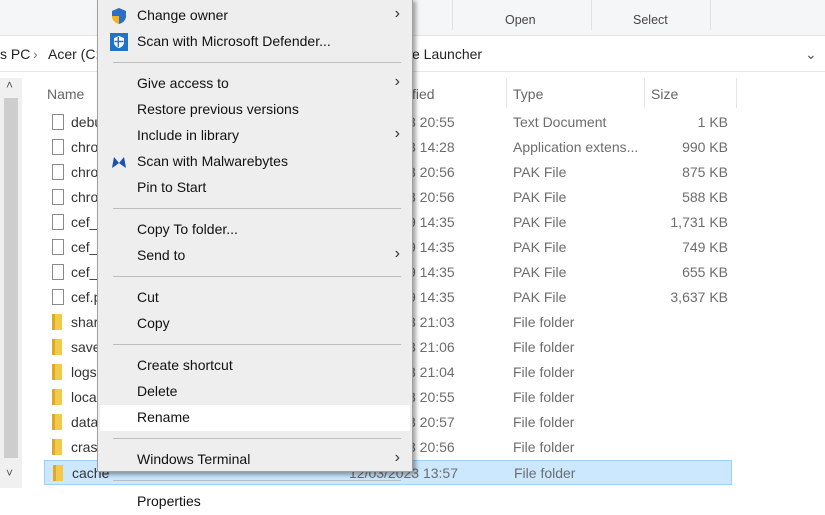 This screenshot has height=515, width=825. I want to click on menu-item-label: Include in library, so click(188, 135).